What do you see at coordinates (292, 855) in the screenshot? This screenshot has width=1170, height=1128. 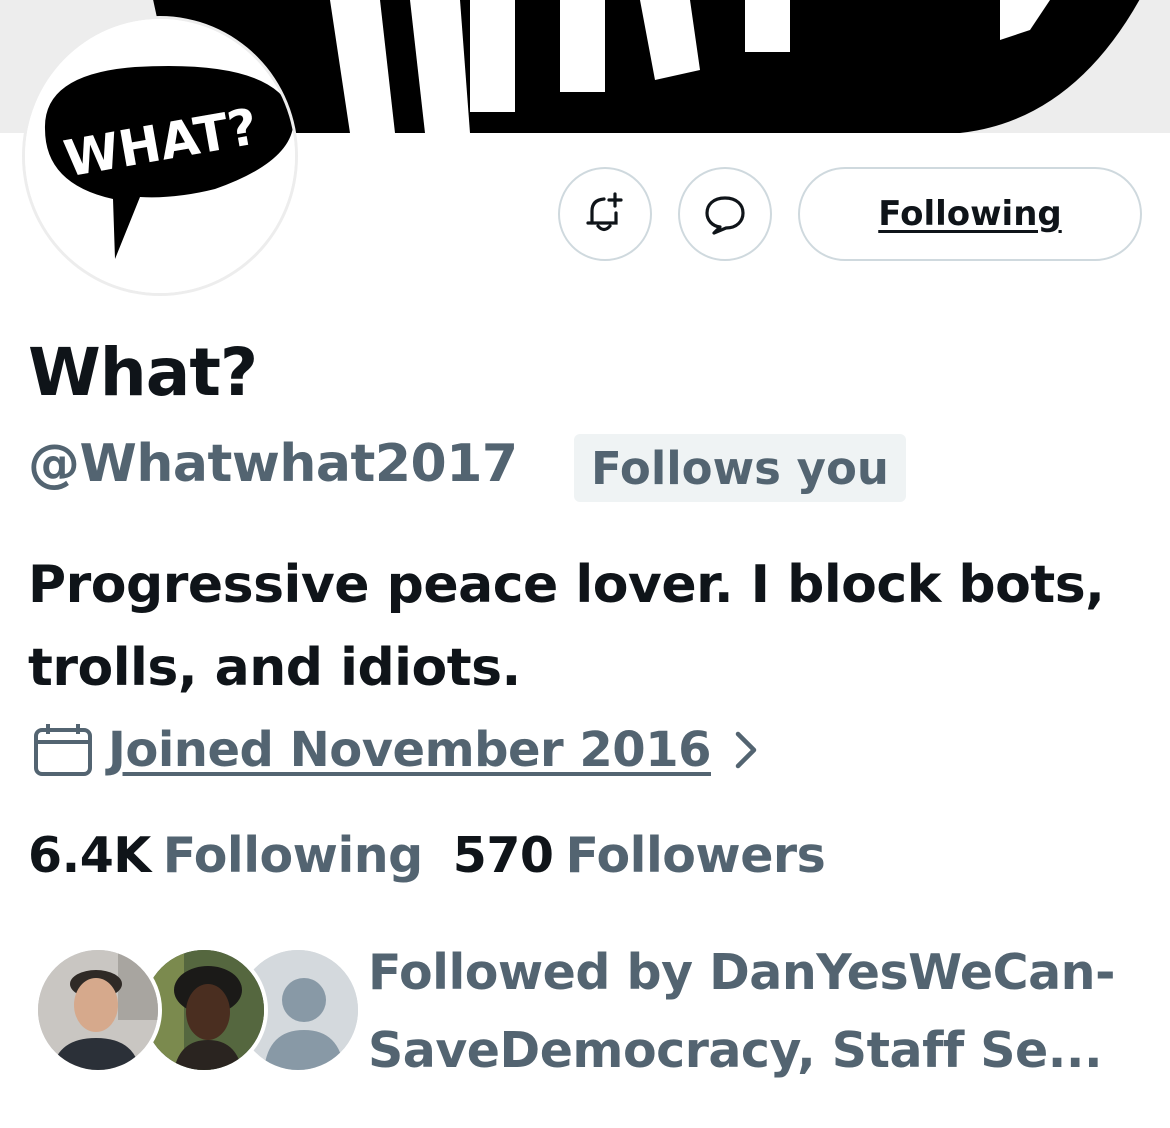 I see `following-label: Following` at bounding box center [292, 855].